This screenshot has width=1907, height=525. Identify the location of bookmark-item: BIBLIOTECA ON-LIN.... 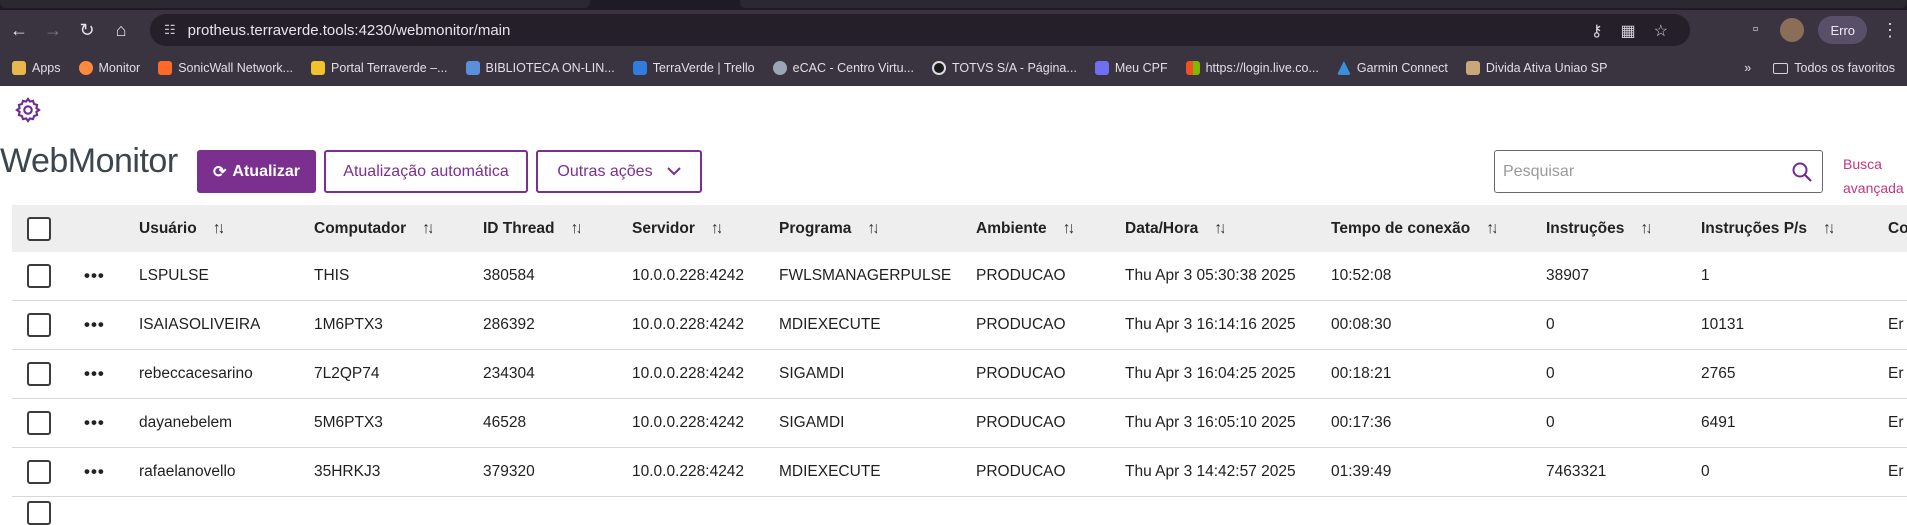
(540, 68).